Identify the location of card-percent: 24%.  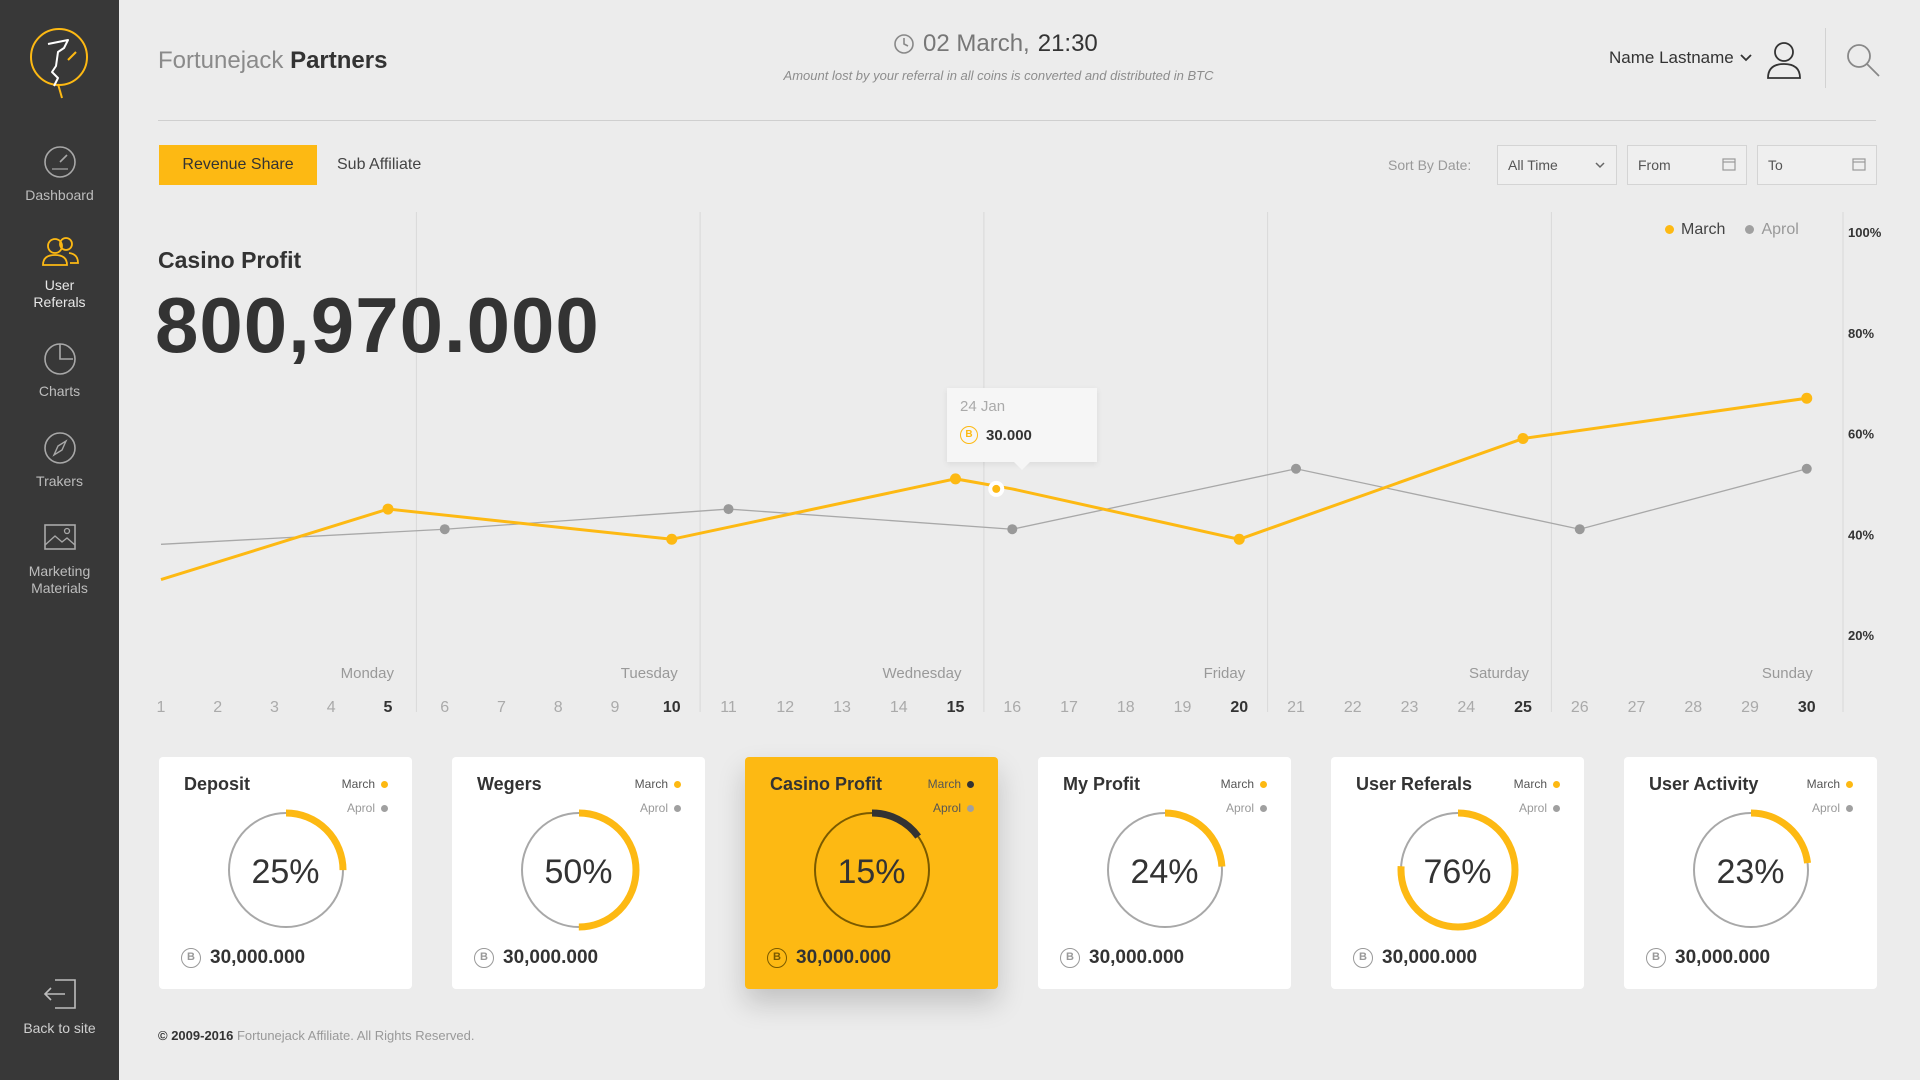
(1164, 872).